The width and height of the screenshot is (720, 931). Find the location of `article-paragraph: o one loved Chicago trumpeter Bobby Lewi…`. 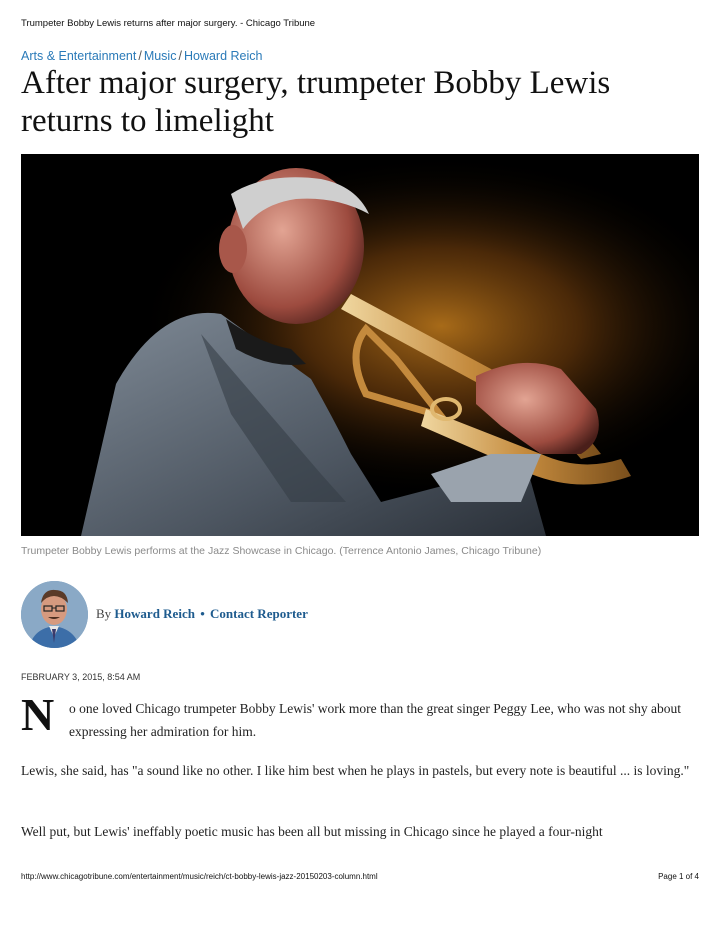

article-paragraph: o one loved Chicago trumpeter Bobby Lewi… is located at coordinates (375, 720).